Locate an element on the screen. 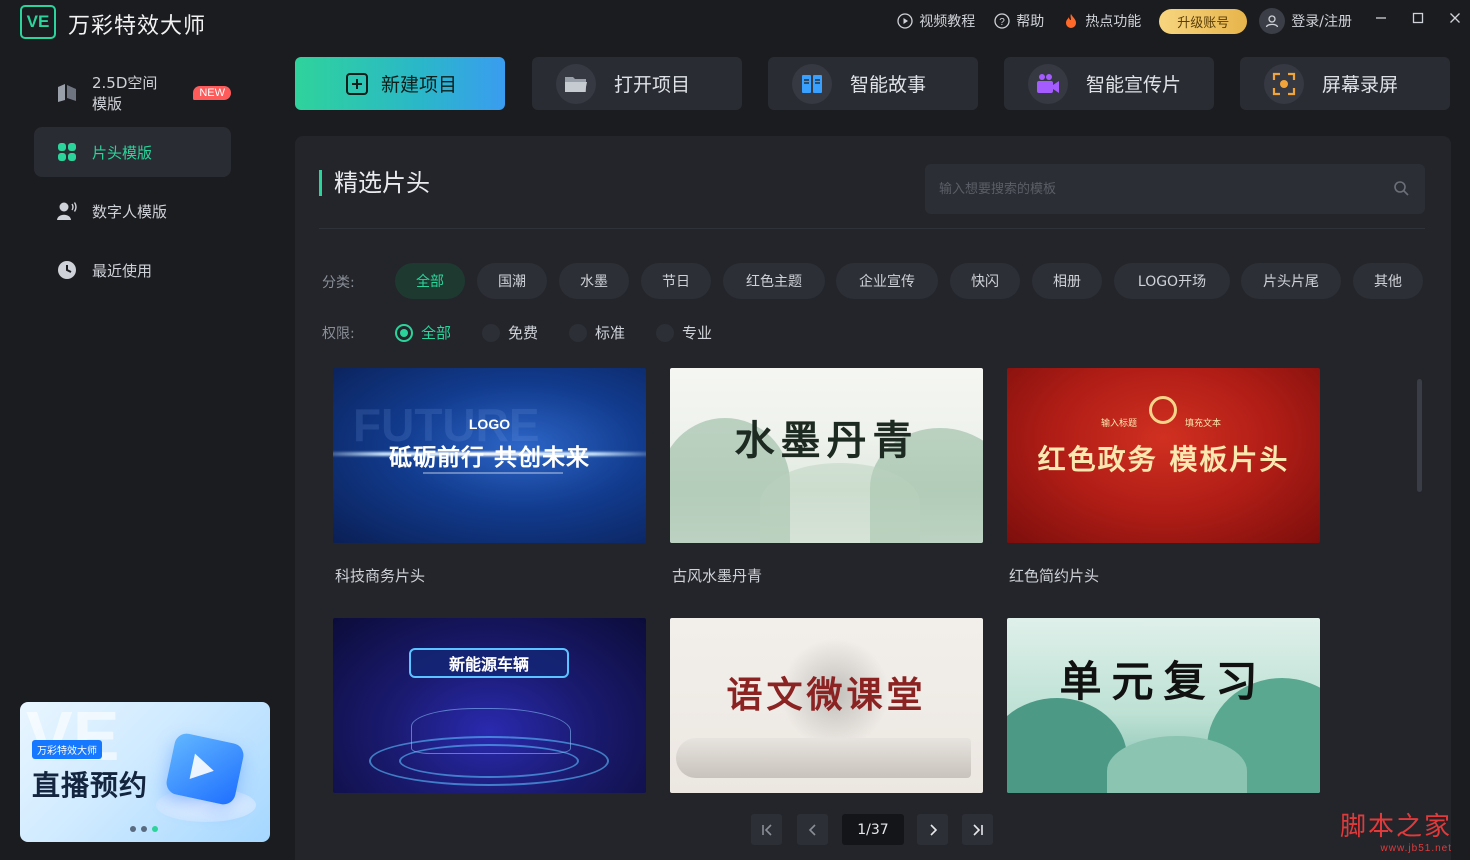  live-booking-banner: VE 万彩特效大师 直播预约 is located at coordinates (145, 772).